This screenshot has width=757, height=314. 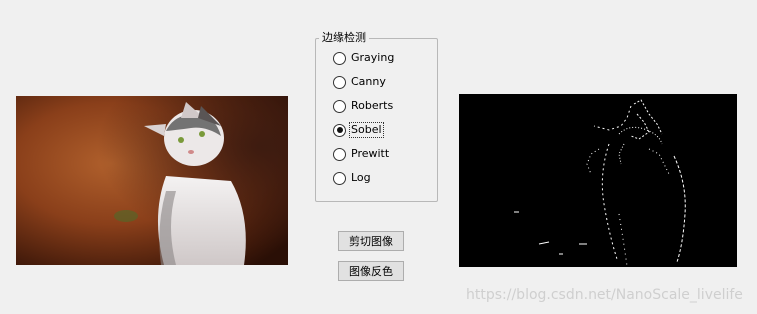 I want to click on invert-image-button: 图像反色, so click(x=371, y=271).